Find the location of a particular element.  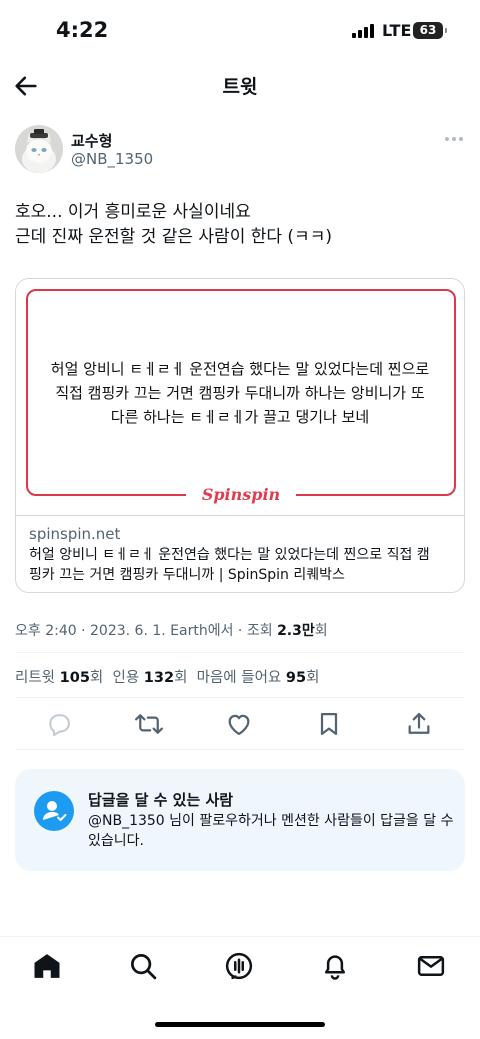

messages-icon is located at coordinates (431, 966).